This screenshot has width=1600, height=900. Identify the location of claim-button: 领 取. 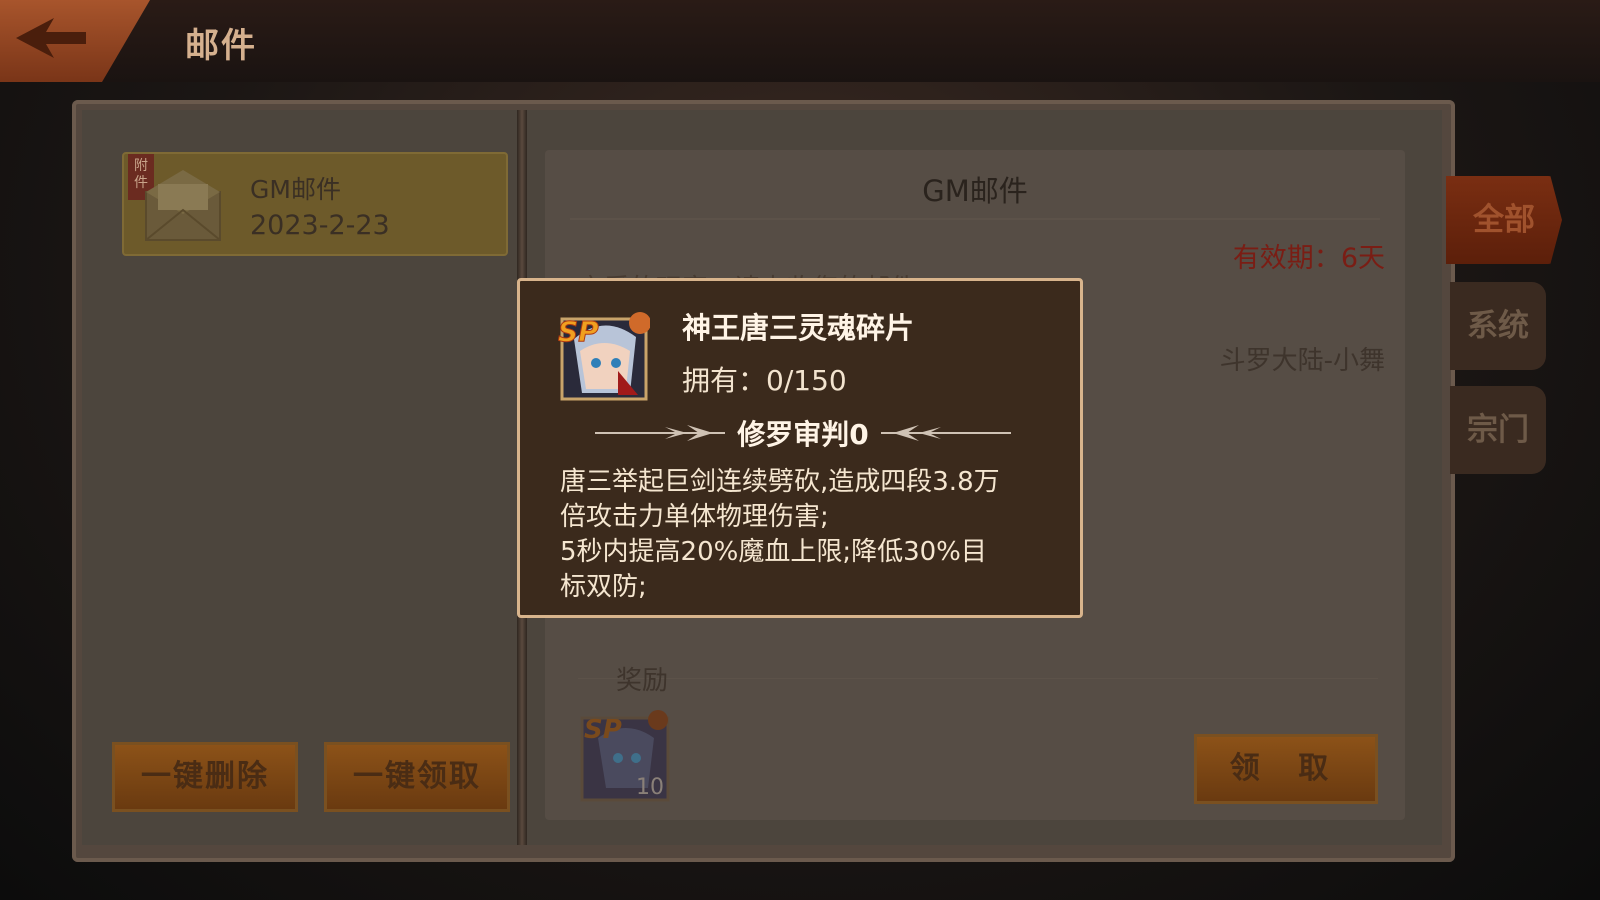
(1286, 769).